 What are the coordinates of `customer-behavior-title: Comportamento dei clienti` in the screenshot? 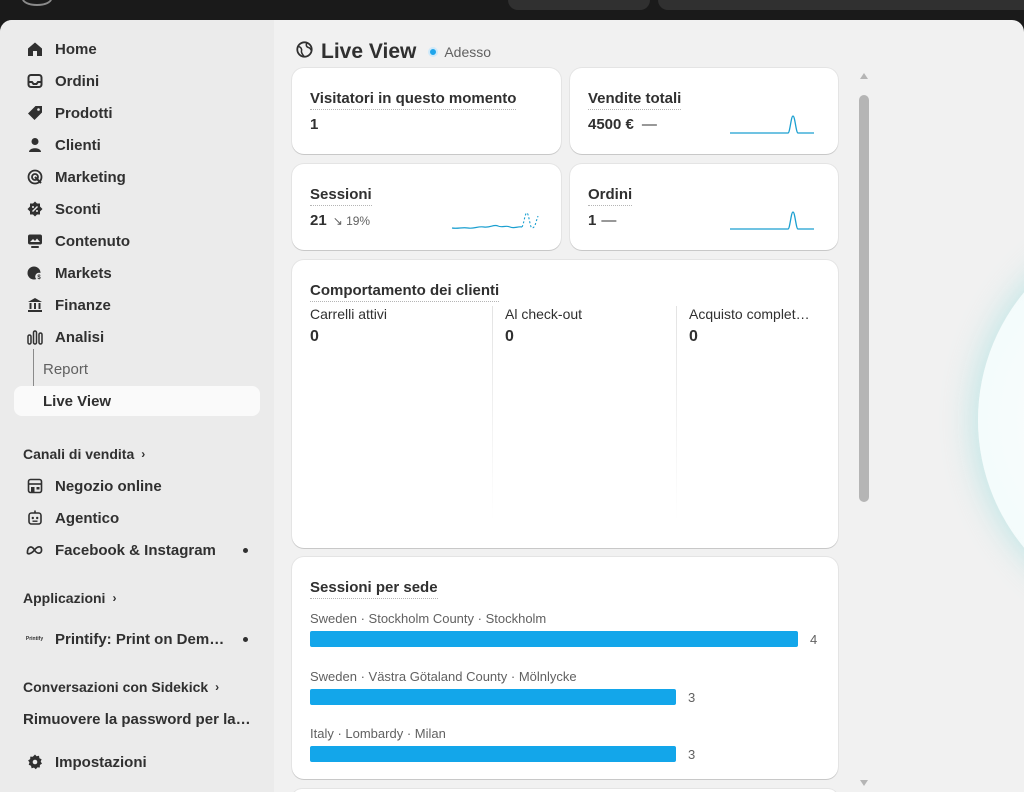 It's located at (405, 292).